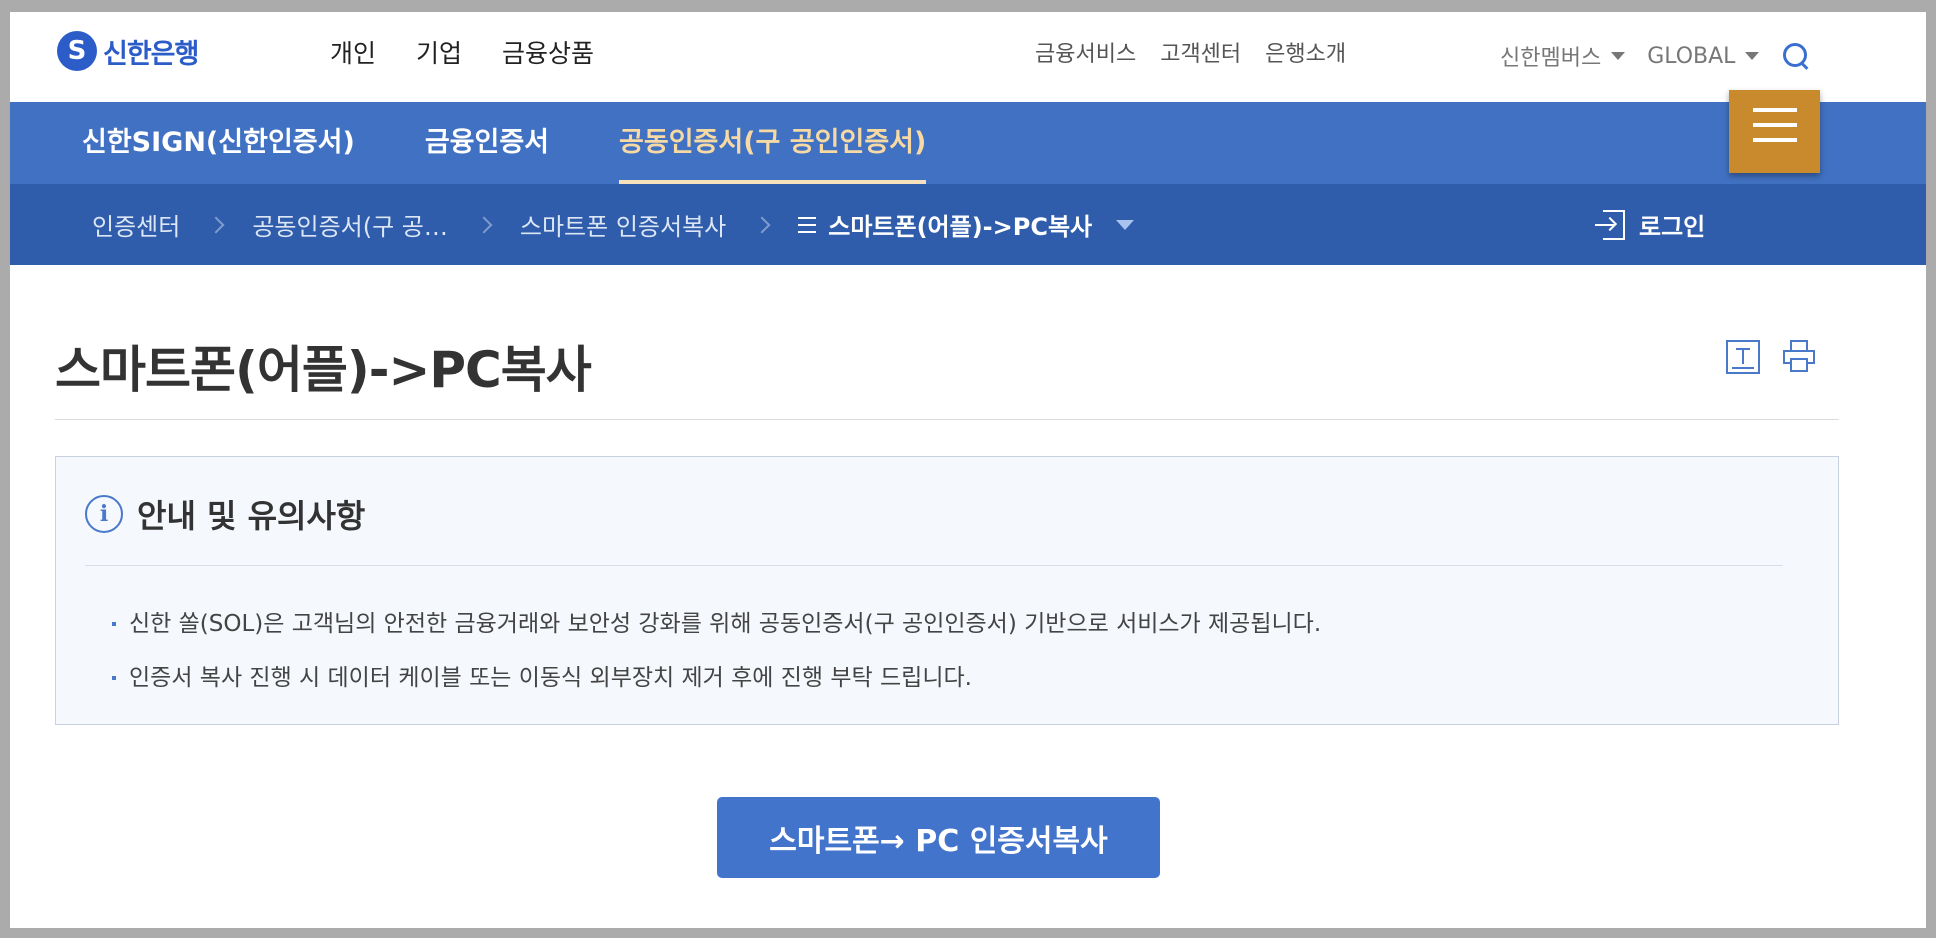  I want to click on page-title: 스마트폰(어플)->PC복사, so click(323, 370).